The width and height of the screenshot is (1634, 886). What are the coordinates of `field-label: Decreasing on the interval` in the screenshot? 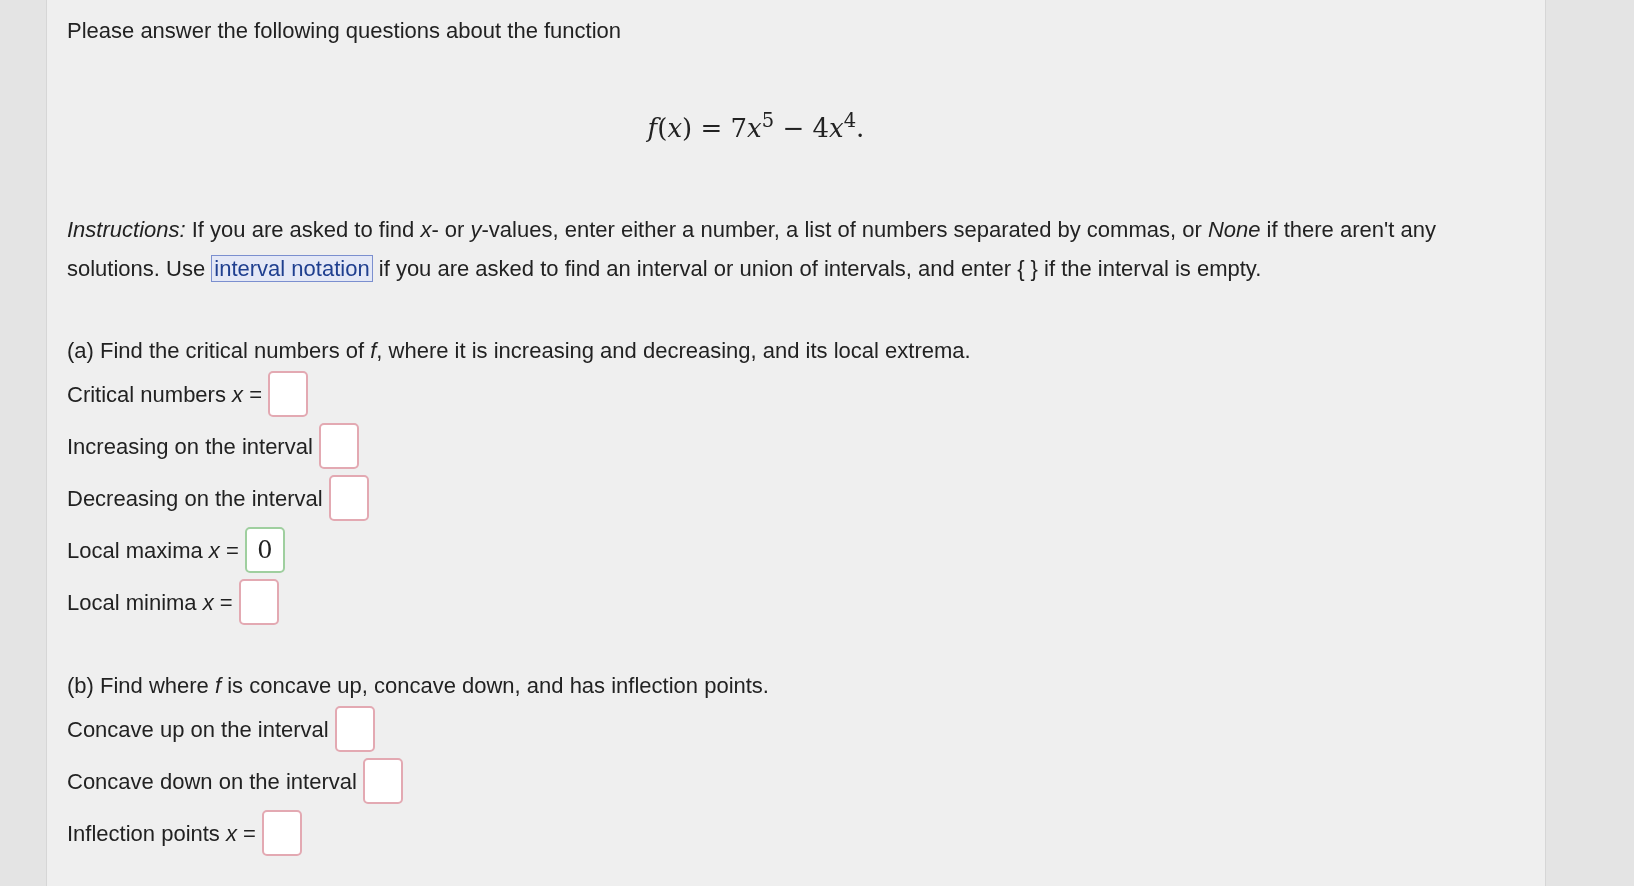 It's located at (195, 498).